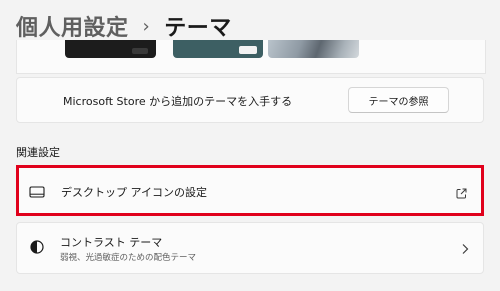 This screenshot has height=291, width=500. What do you see at coordinates (111, 242) in the screenshot?
I see `contrast-themes-label: コントラスト テーマ` at bounding box center [111, 242].